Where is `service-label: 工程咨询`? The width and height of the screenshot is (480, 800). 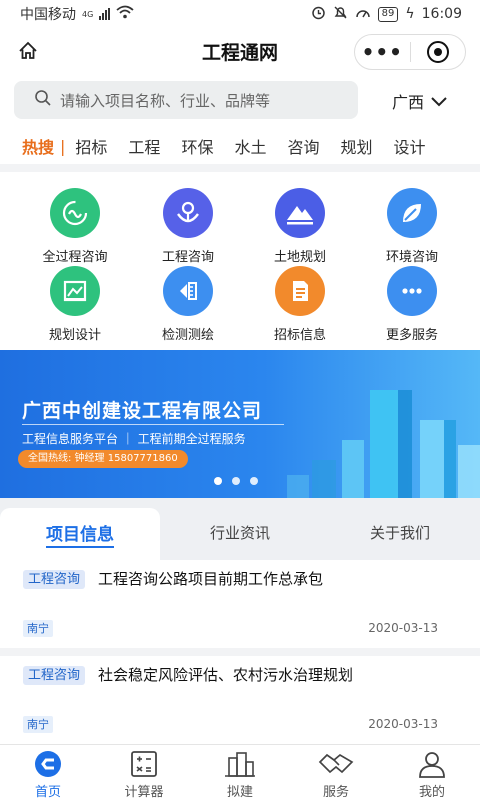
service-label: 工程咨询 is located at coordinates (187, 257).